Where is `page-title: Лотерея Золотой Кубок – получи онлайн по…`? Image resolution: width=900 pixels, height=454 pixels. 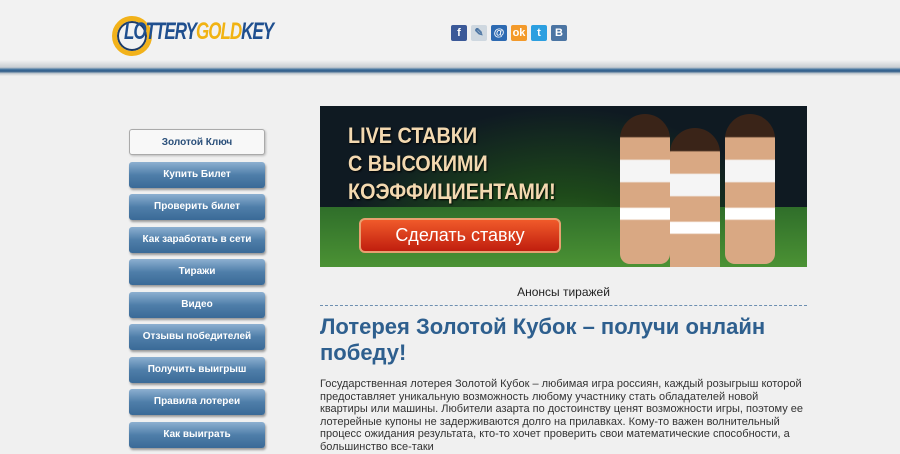 page-title: Лотерея Золотой Кубок – получи онлайн по… is located at coordinates (543, 339).